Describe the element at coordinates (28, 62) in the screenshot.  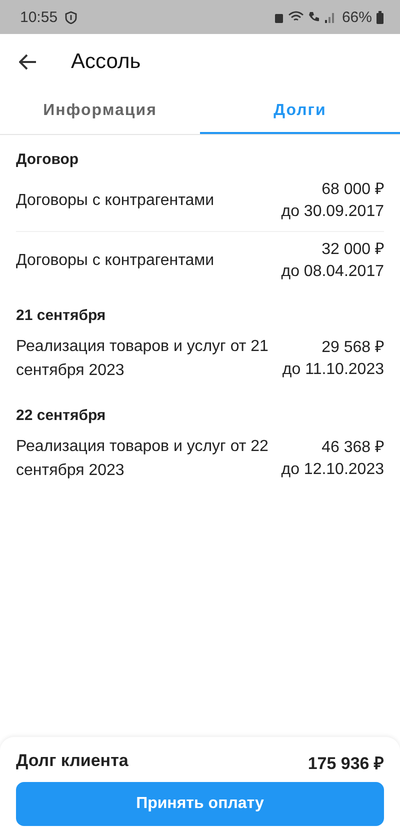
I see `back-arrow-icon` at that location.